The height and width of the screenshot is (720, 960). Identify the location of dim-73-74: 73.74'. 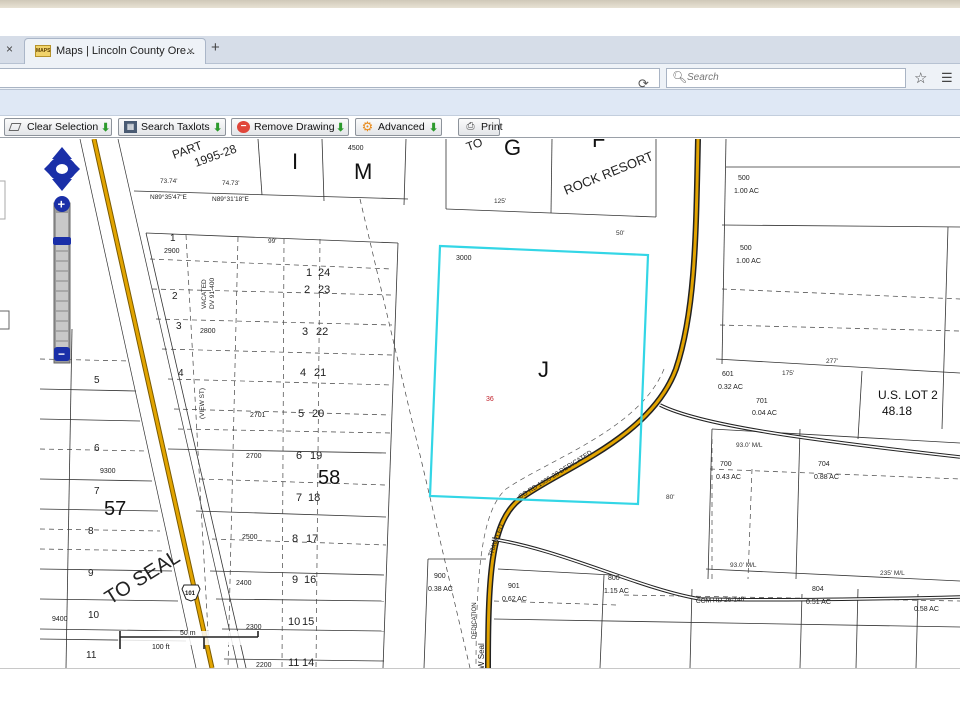
(169, 181).